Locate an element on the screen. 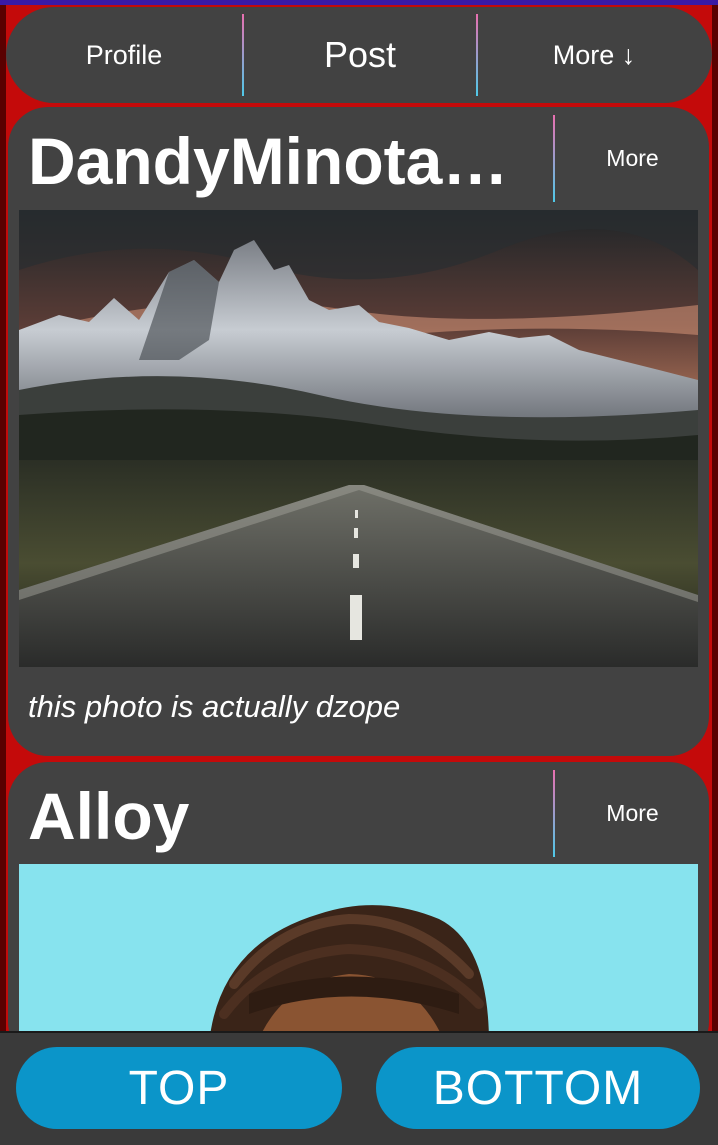  nav-post-button: Post is located at coordinates (360, 55).